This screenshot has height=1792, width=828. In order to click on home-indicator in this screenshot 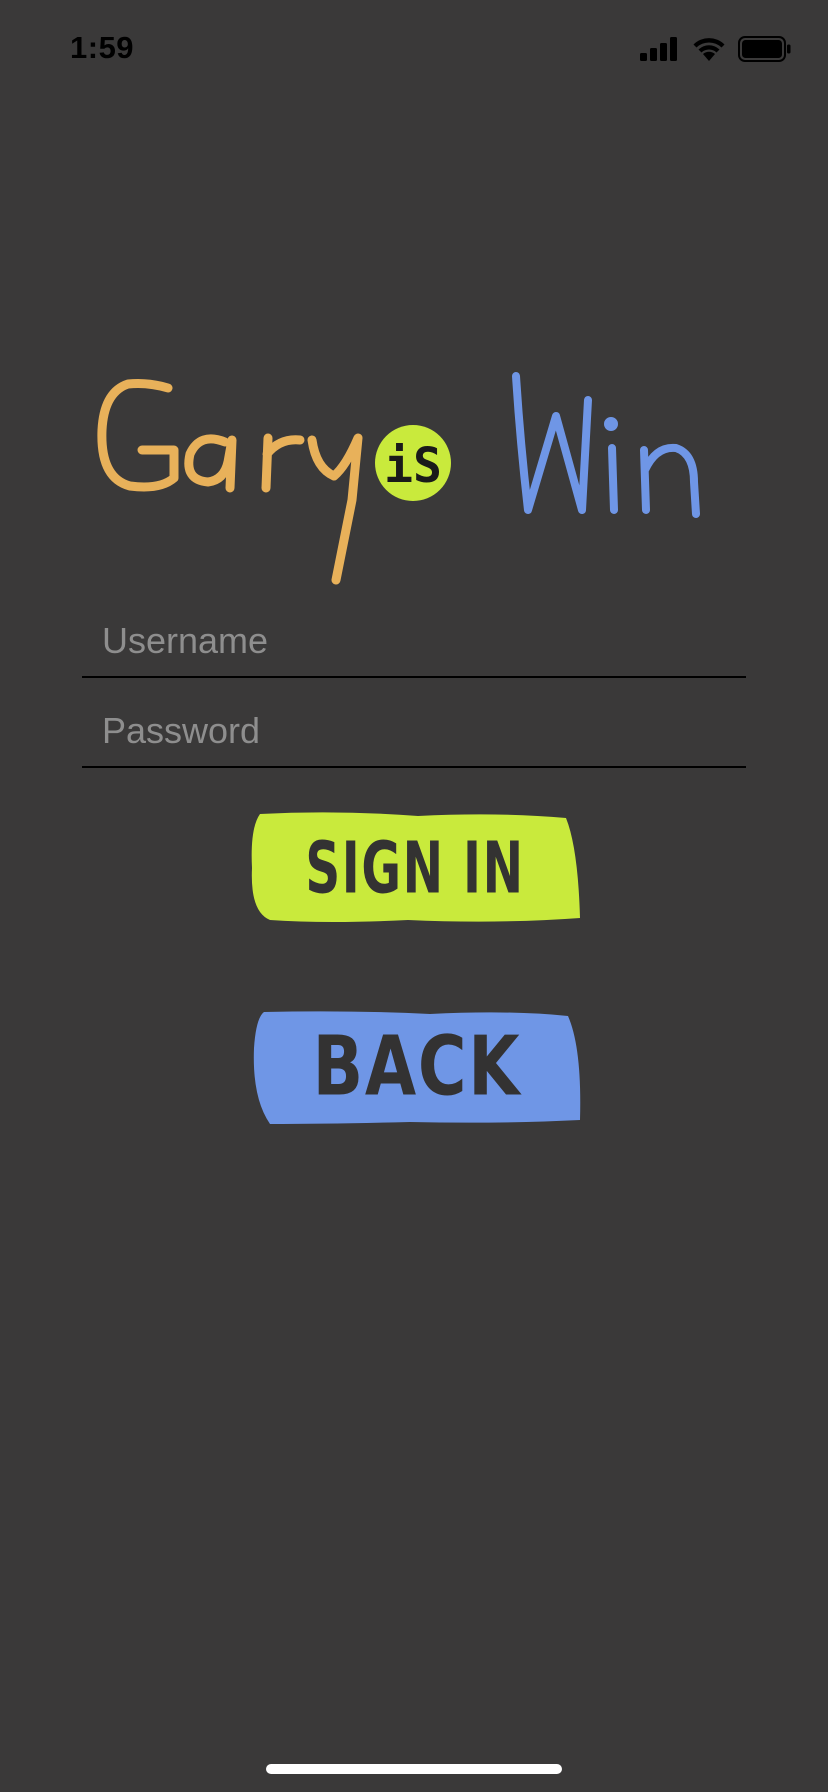, I will do `click(414, 1769)`.